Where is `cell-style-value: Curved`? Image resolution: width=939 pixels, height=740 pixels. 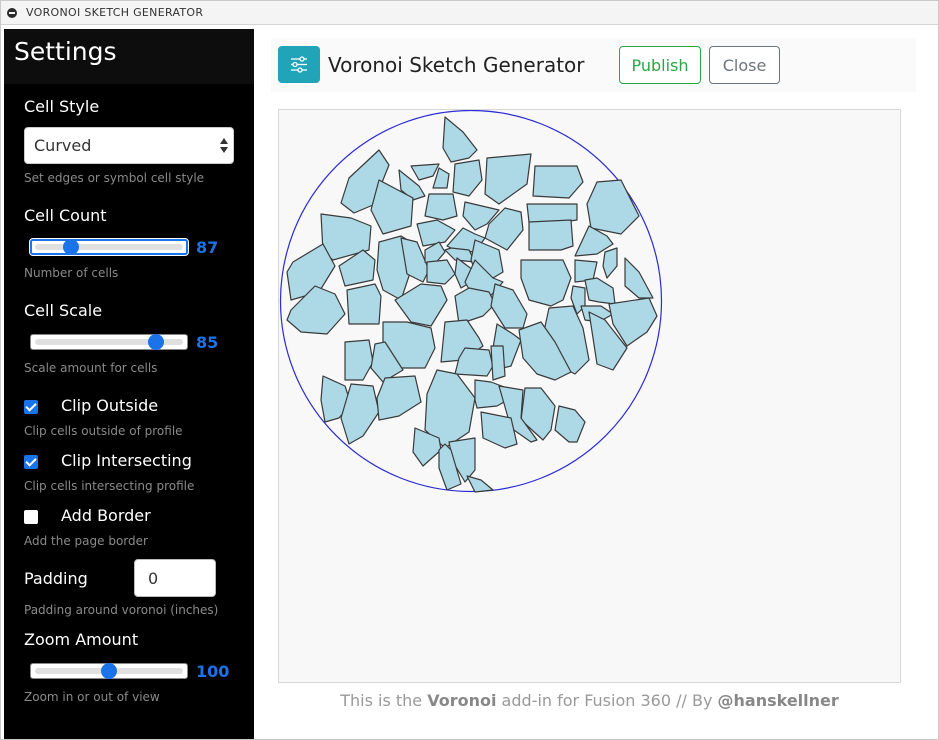
cell-style-value: Curved is located at coordinates (63, 145).